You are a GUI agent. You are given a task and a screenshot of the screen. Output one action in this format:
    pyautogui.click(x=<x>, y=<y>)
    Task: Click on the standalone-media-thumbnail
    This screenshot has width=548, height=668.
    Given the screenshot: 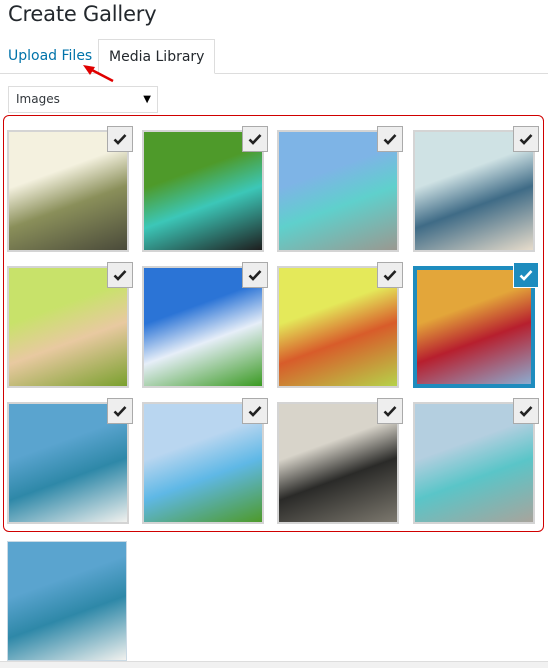 What is the action you would take?
    pyautogui.click(x=67, y=601)
    